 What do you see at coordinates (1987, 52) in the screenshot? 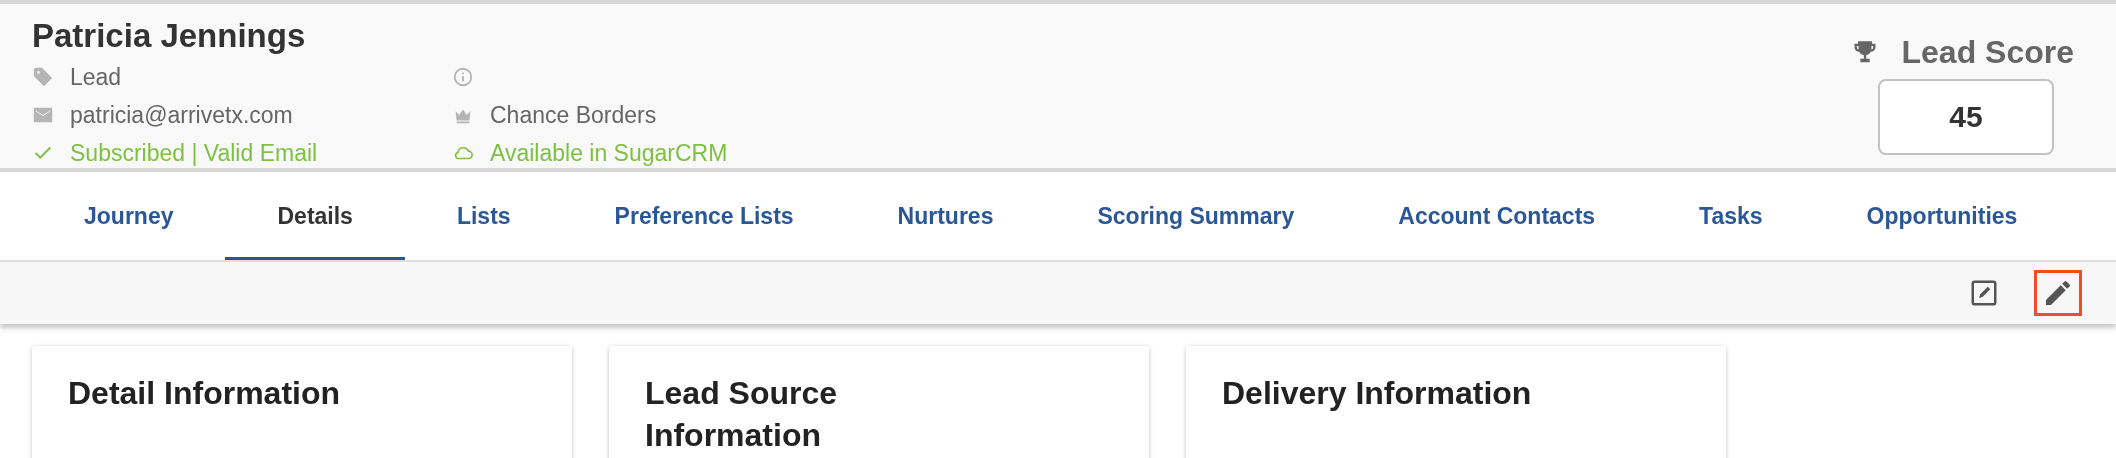
I see `lead-score-label: Lead Score` at bounding box center [1987, 52].